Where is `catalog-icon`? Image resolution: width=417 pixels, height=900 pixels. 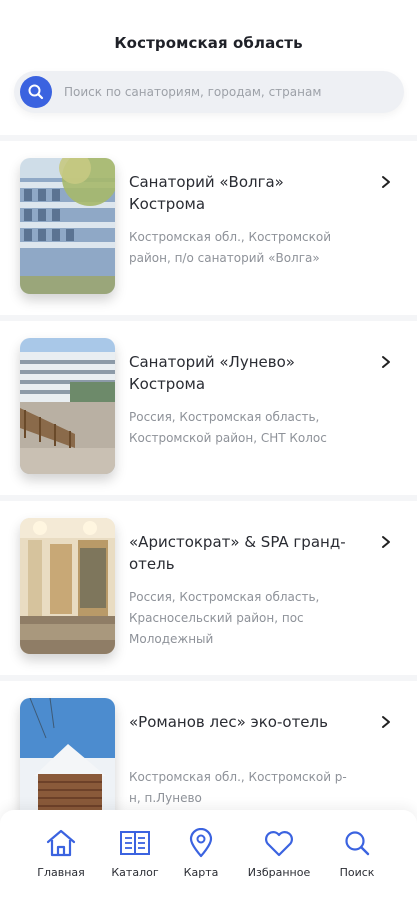 catalog-icon is located at coordinates (135, 843).